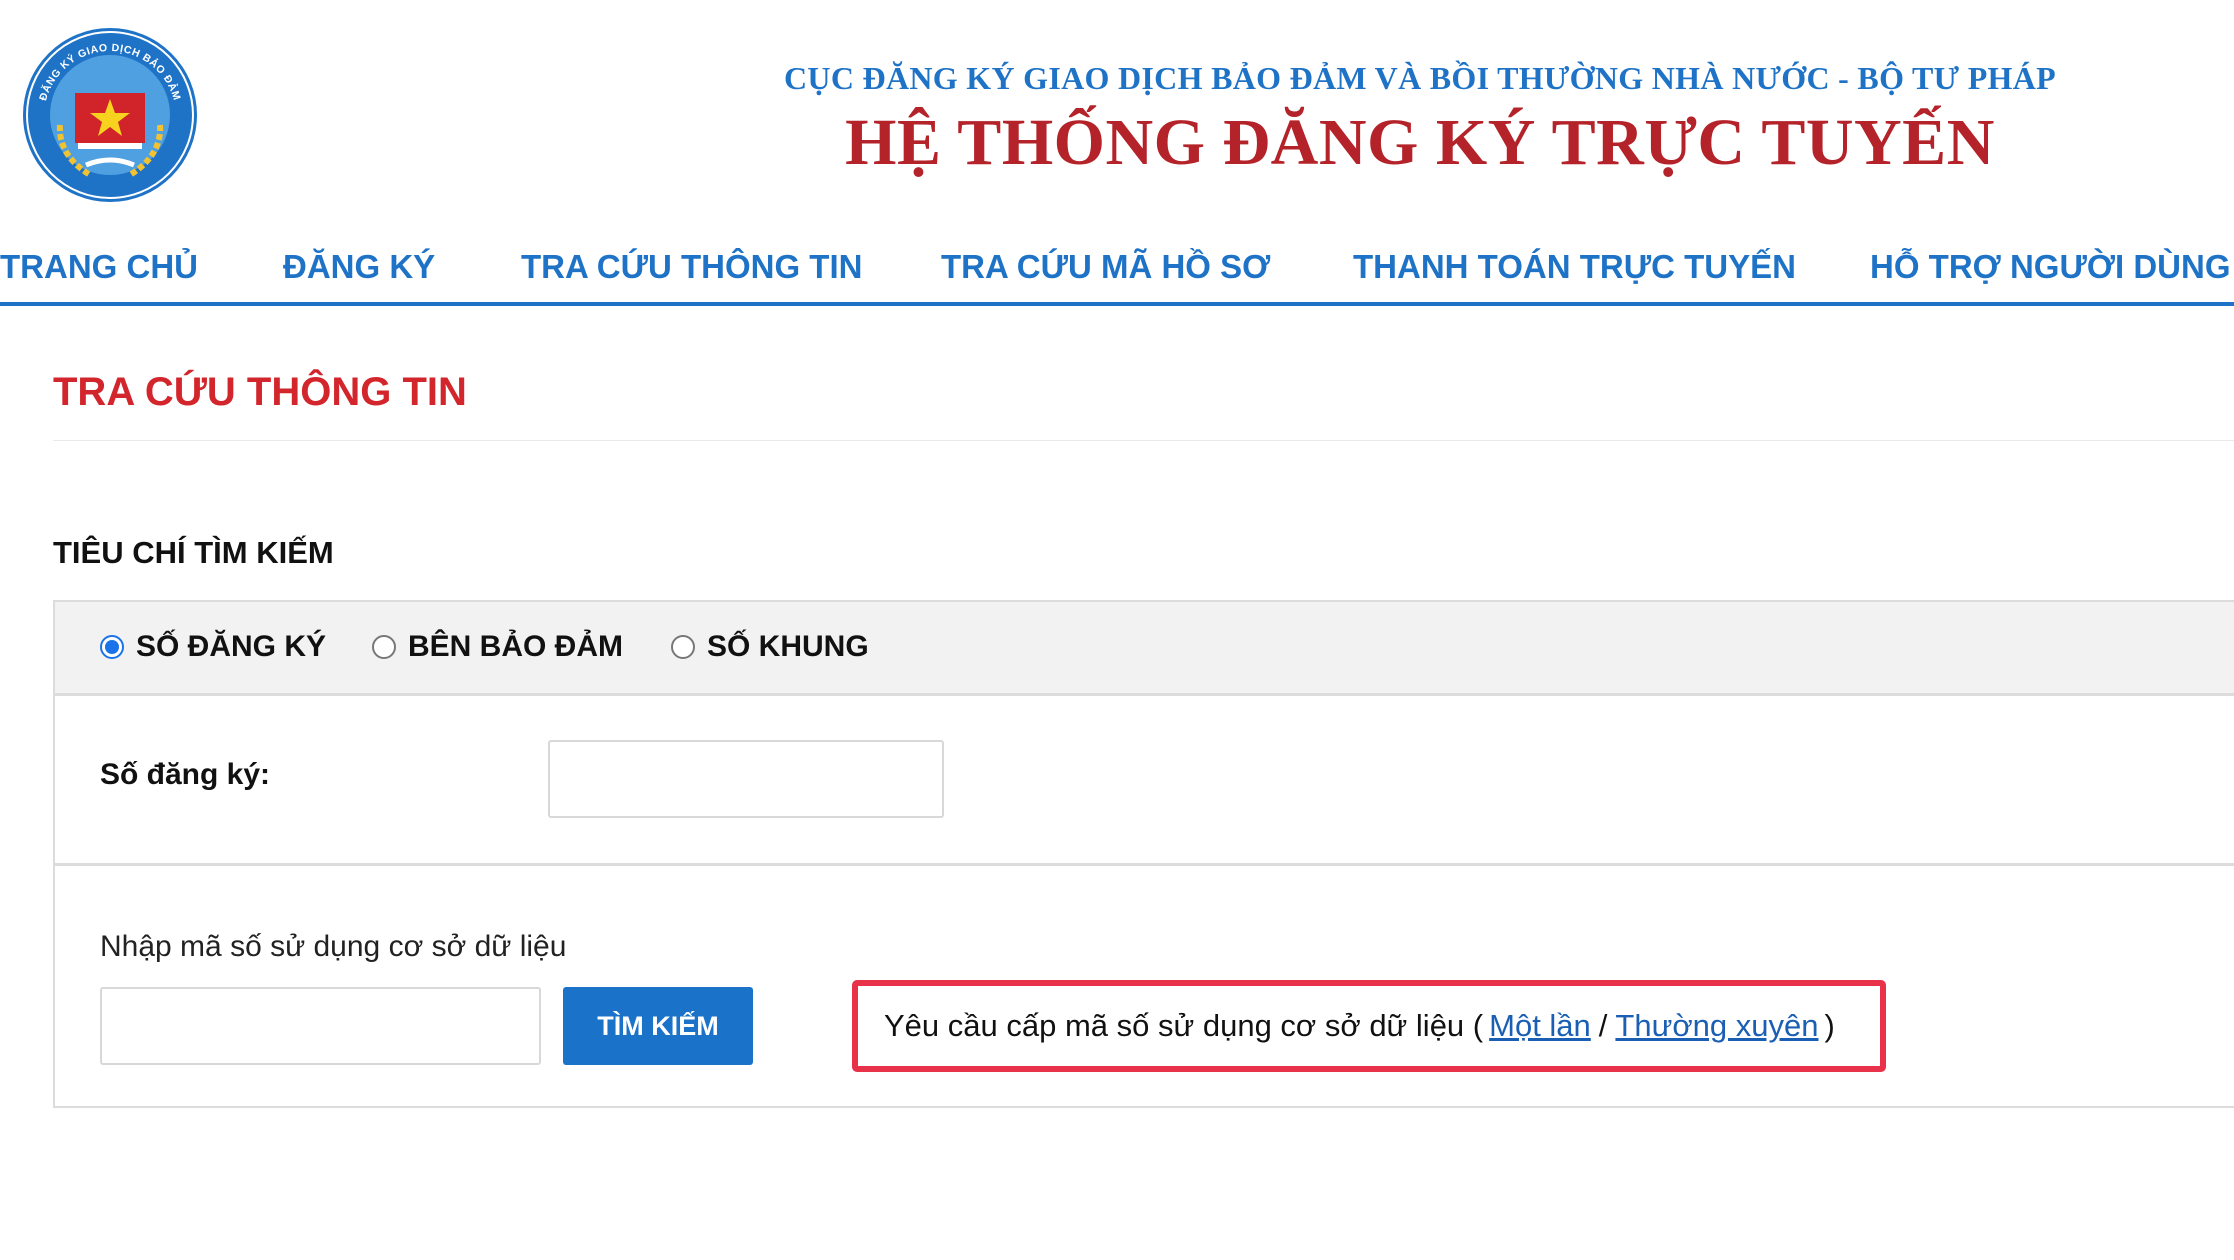 This screenshot has width=2234, height=1260. I want to click on link-regular: Thường xuyên, so click(1716, 1026).